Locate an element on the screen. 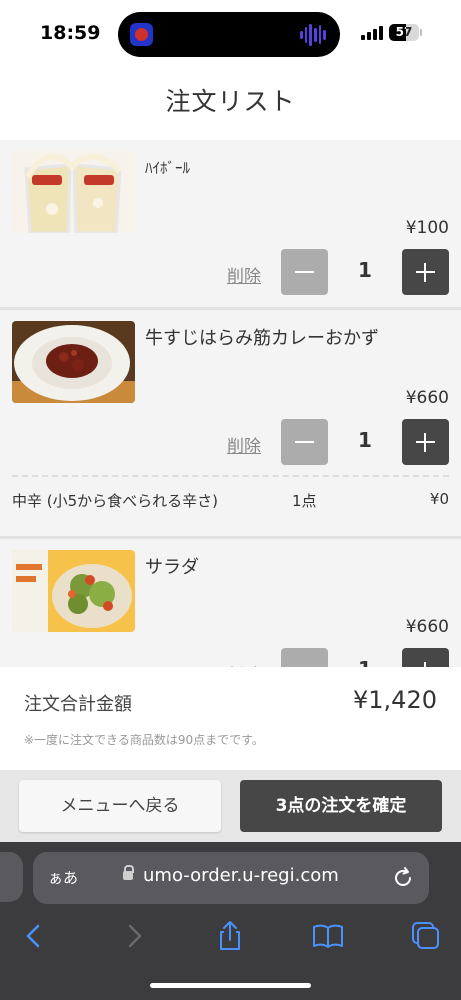  back-to-menu-button: メニューへ戻る is located at coordinates (120, 806).